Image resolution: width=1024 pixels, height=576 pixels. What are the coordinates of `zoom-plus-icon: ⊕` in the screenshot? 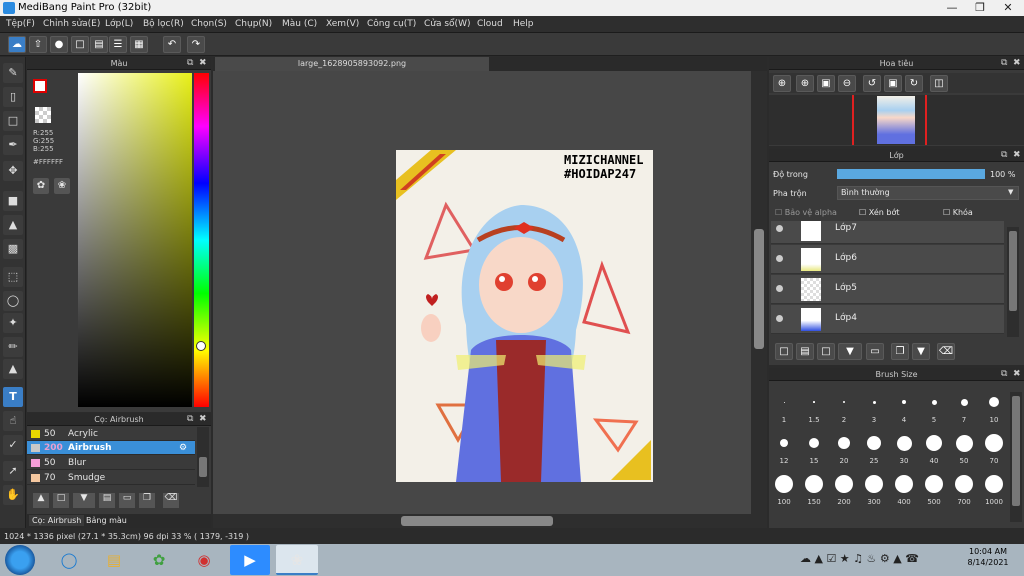 It's located at (805, 83).